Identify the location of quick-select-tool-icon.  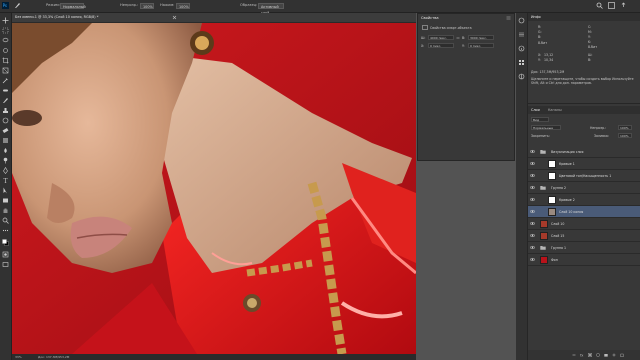
(5, 50).